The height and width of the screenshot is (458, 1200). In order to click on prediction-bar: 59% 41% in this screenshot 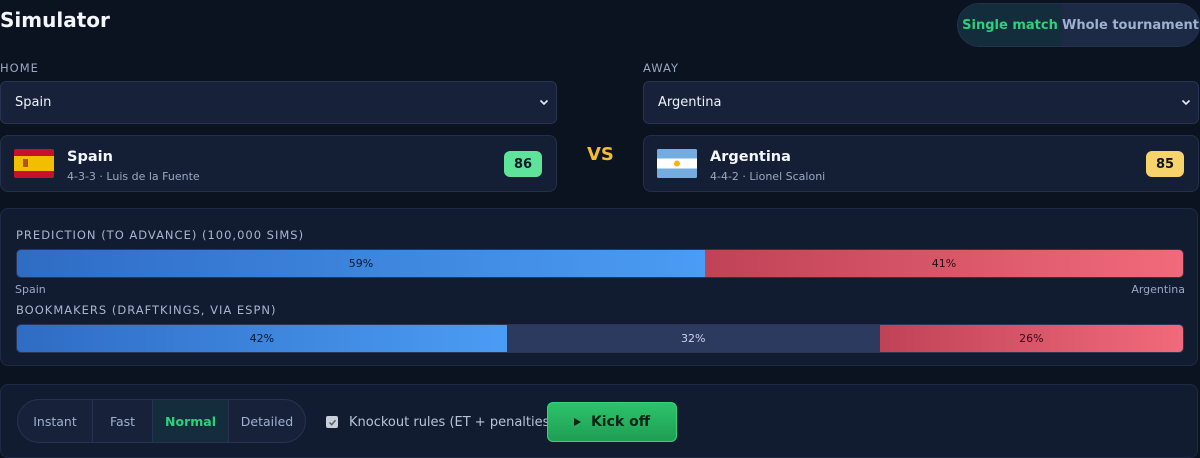, I will do `click(600, 263)`.